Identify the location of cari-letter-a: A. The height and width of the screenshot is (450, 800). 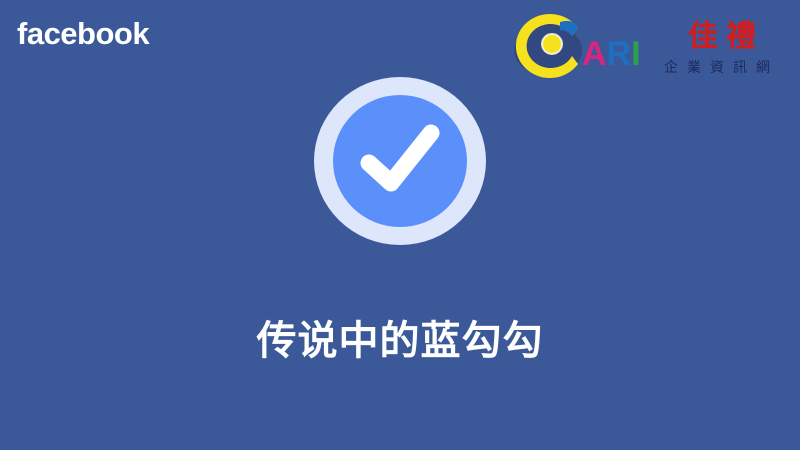
(594, 54).